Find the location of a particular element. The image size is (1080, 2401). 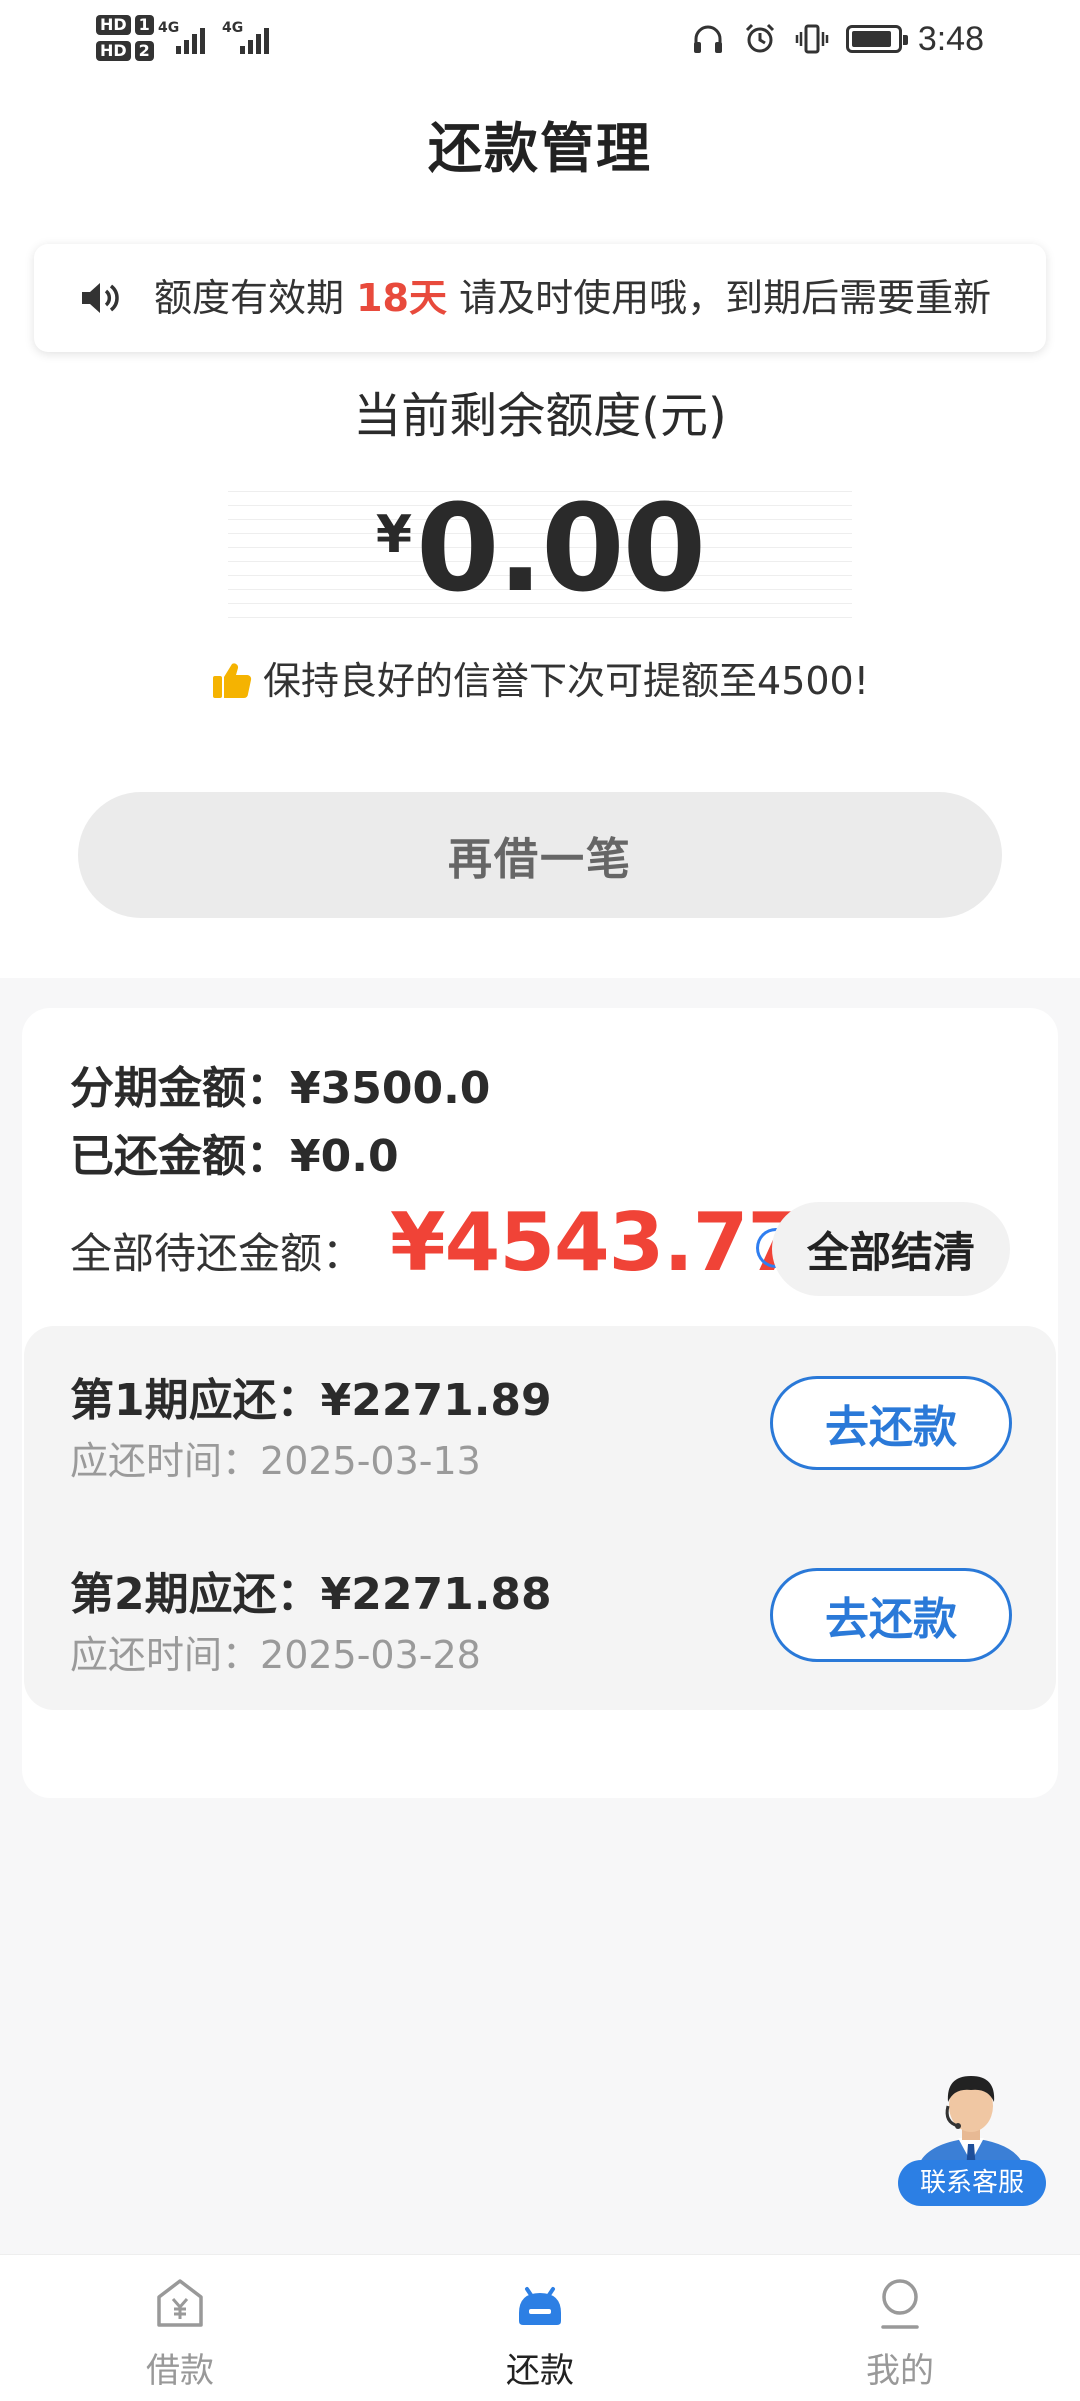

credit-tip-text: 保持良好的信誉下次可提额至4500! is located at coordinates (566, 681).